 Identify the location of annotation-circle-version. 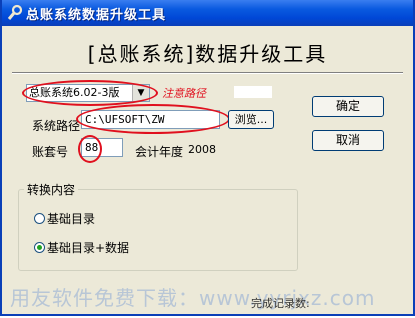
(90, 93).